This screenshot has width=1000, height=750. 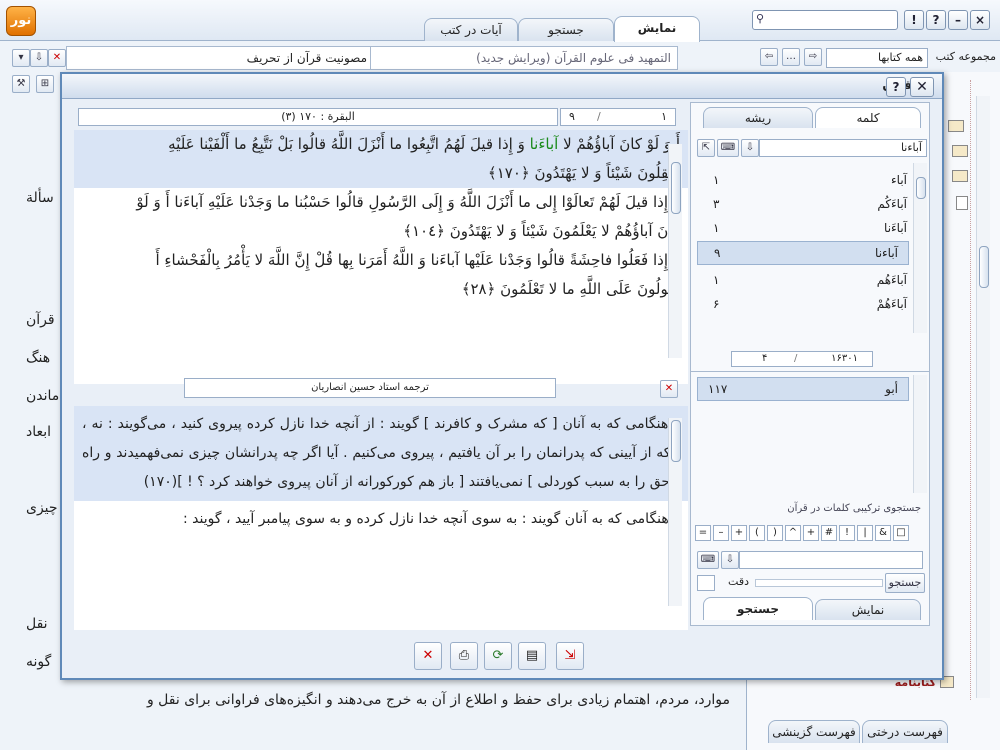 What do you see at coordinates (464, 656) in the screenshot?
I see `print-button: ⎙` at bounding box center [464, 656].